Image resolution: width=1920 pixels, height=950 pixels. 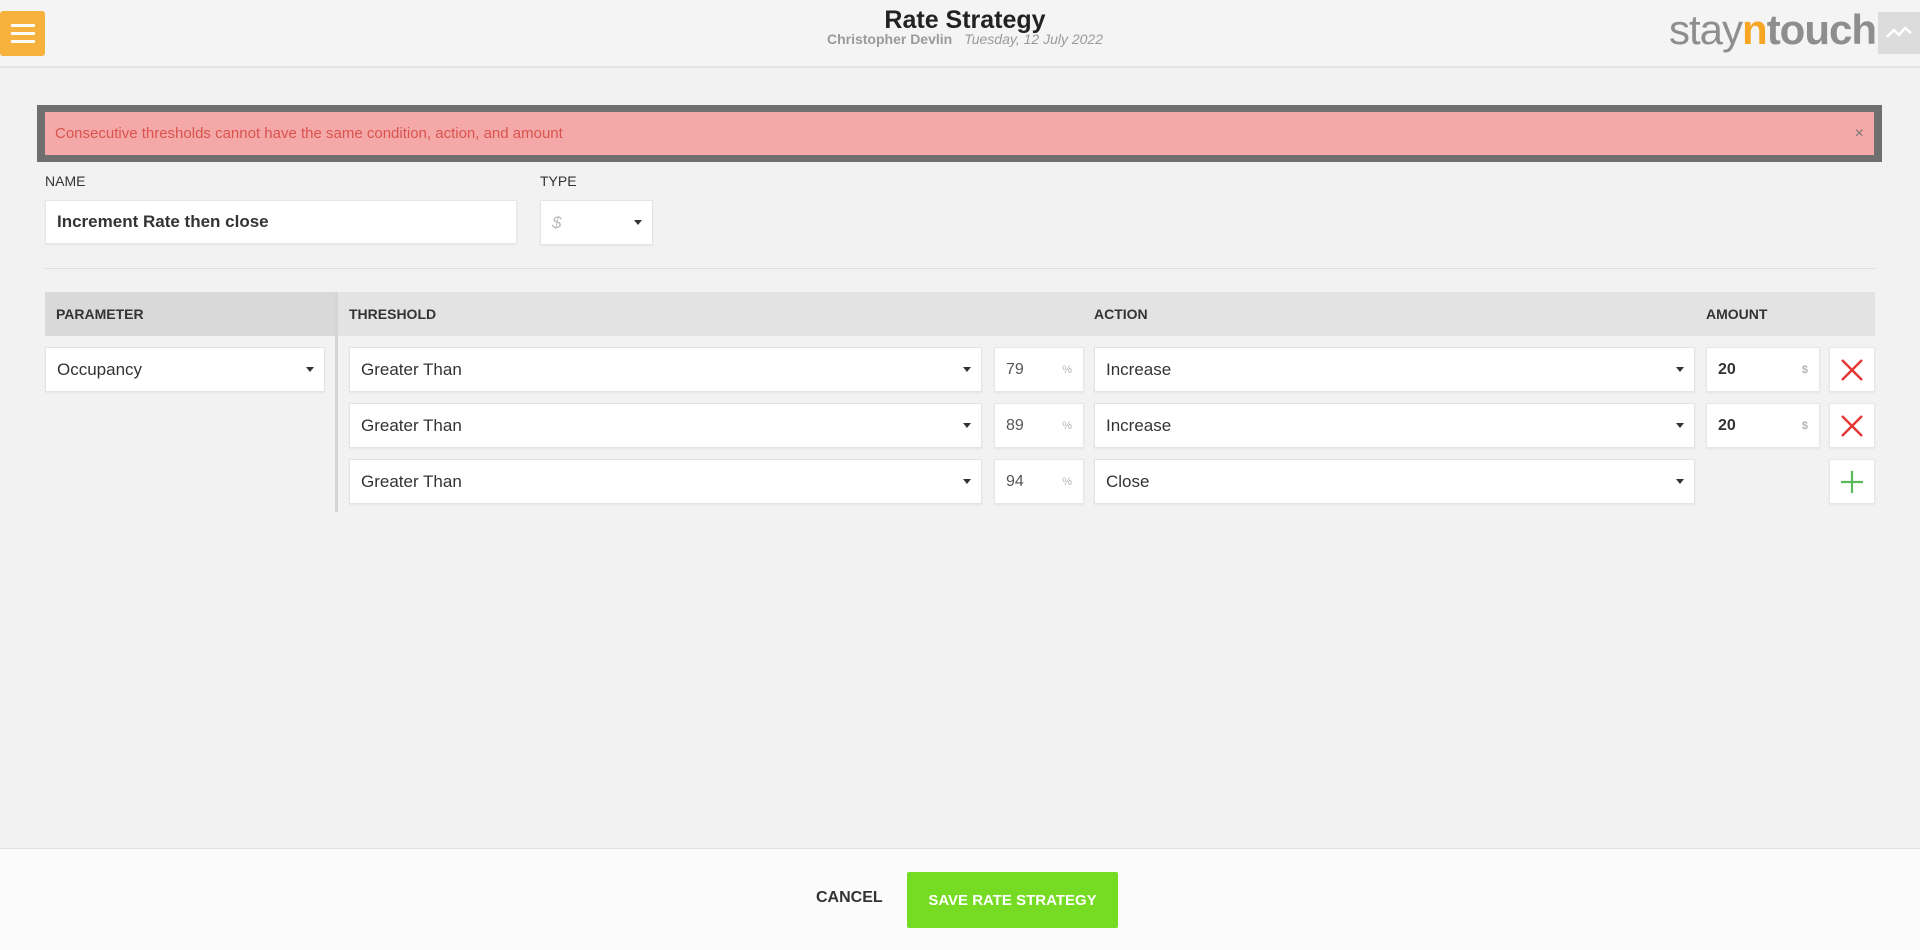 What do you see at coordinates (1763, 369) in the screenshot?
I see `amount-input-row-1: 20 $` at bounding box center [1763, 369].